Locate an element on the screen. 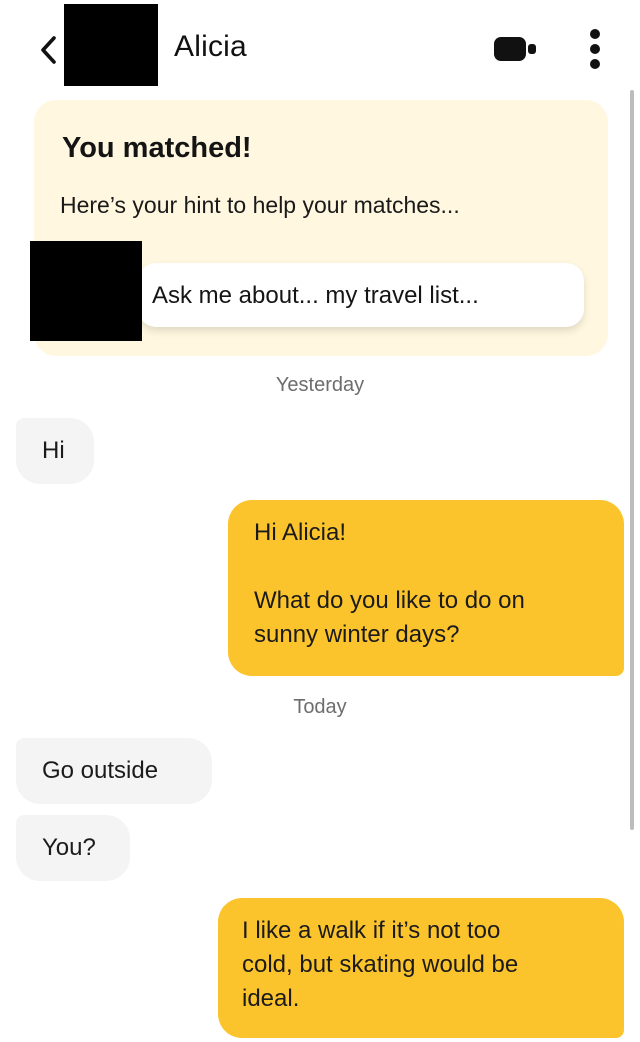  message-text: Hi Alicia! is located at coordinates (300, 532).